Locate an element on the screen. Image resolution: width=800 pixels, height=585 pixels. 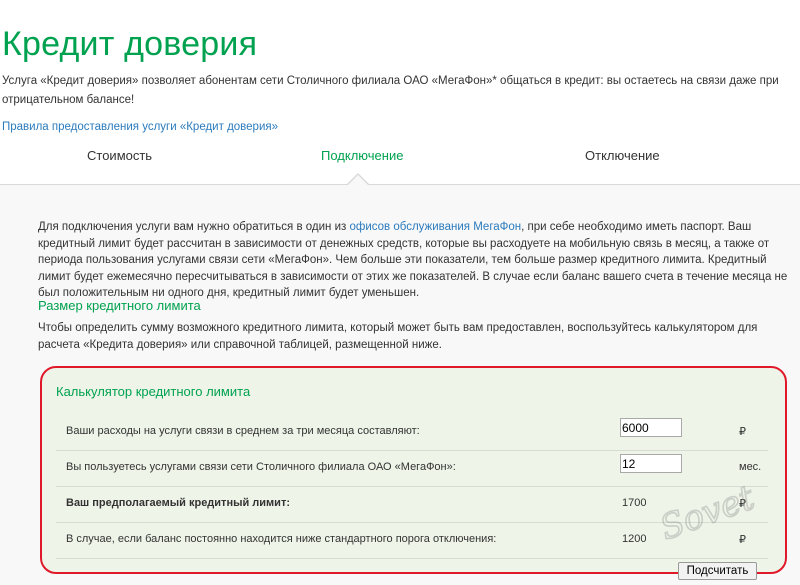
tab-connection: Подключение is located at coordinates (362, 155).